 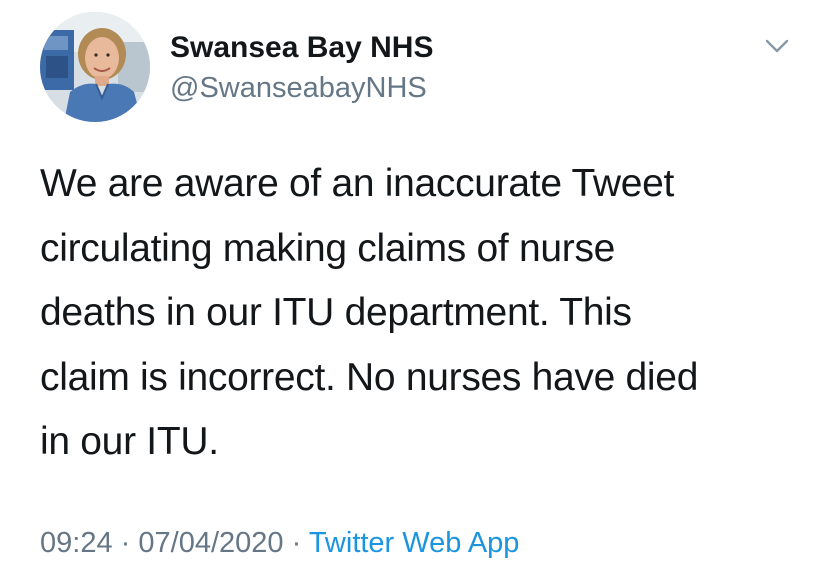 What do you see at coordinates (357, 183) in the screenshot?
I see `tweet-text-line: We are aware of an inaccurate Tweet` at bounding box center [357, 183].